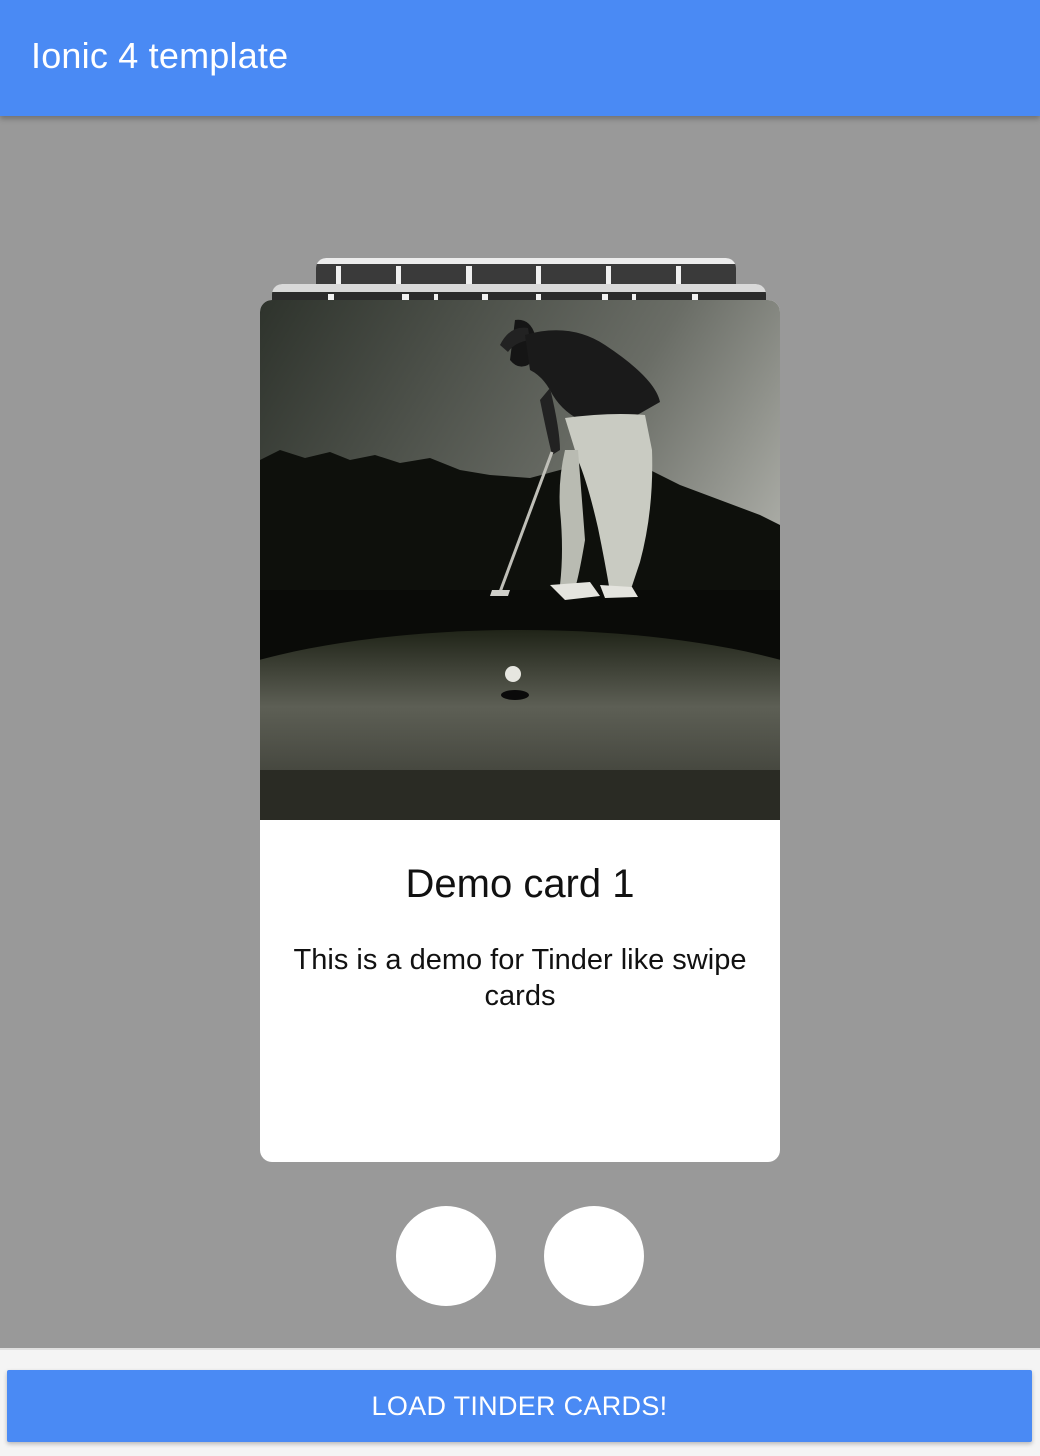 This screenshot has height=1456, width=1040. I want to click on like-button, so click(594, 1256).